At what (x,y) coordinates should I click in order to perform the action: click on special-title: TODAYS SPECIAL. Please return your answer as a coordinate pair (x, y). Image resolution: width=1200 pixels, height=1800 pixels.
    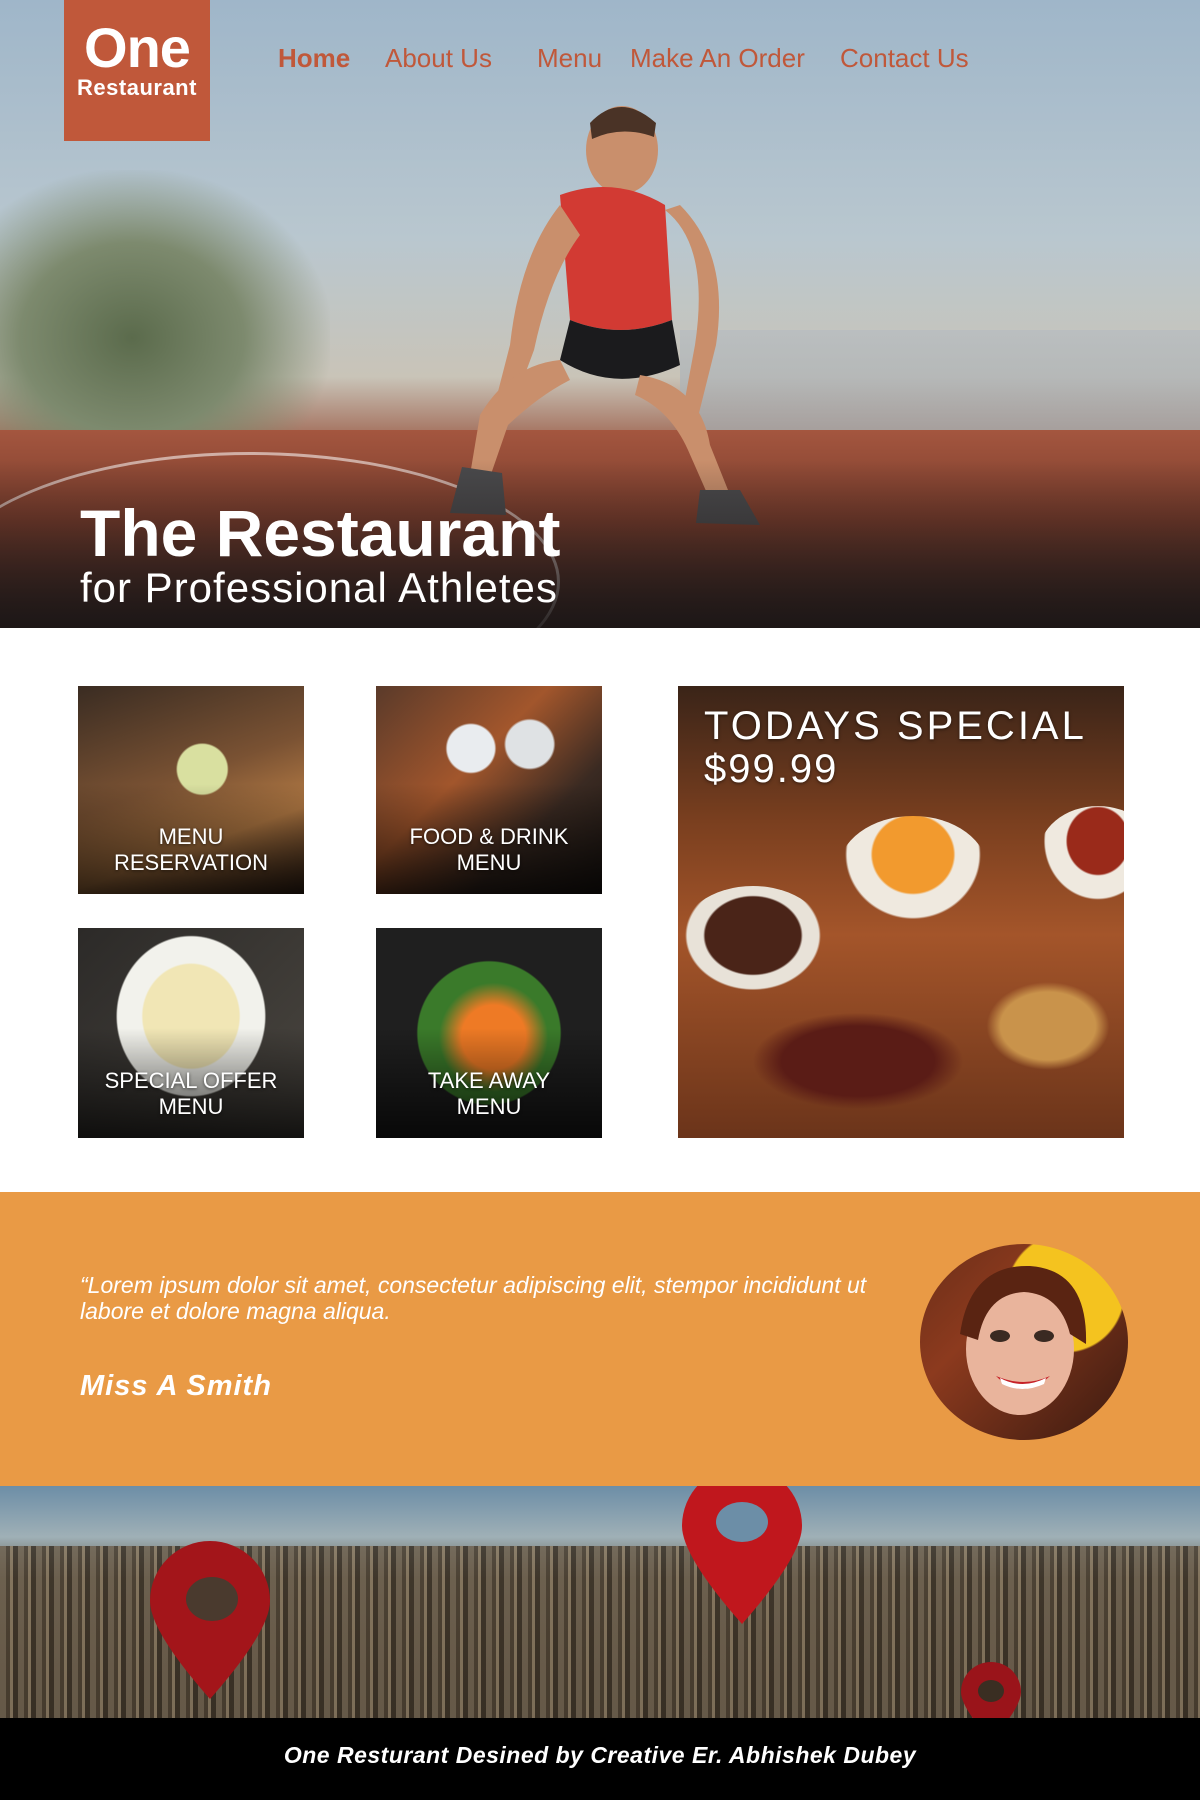
    Looking at the image, I should click on (895, 726).